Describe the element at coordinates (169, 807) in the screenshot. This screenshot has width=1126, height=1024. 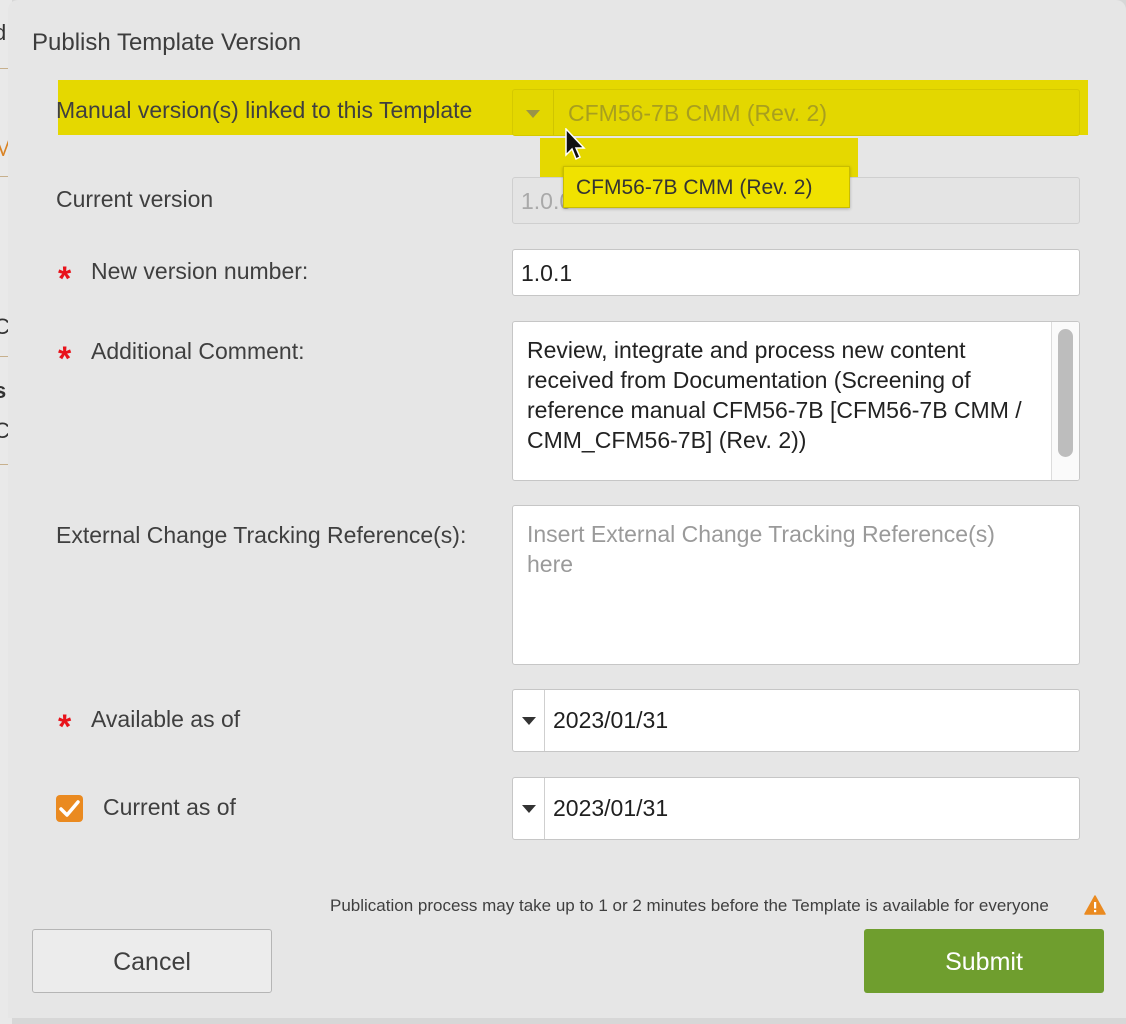
I see `current-as-of-label: Current as of` at that location.